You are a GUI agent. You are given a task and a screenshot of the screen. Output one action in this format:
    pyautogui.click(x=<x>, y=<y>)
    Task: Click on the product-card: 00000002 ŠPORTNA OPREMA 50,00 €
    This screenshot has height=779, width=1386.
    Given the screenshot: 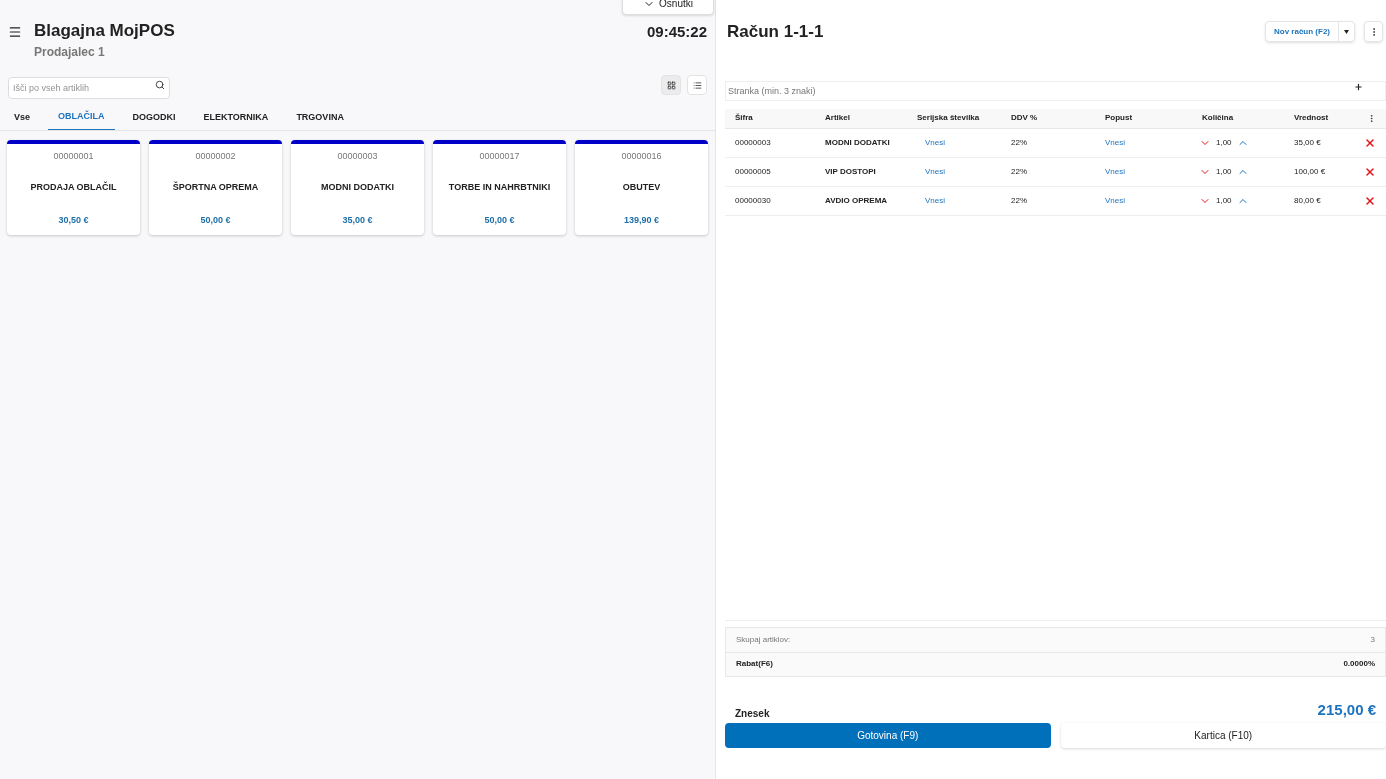 What is the action you would take?
    pyautogui.click(x=215, y=187)
    